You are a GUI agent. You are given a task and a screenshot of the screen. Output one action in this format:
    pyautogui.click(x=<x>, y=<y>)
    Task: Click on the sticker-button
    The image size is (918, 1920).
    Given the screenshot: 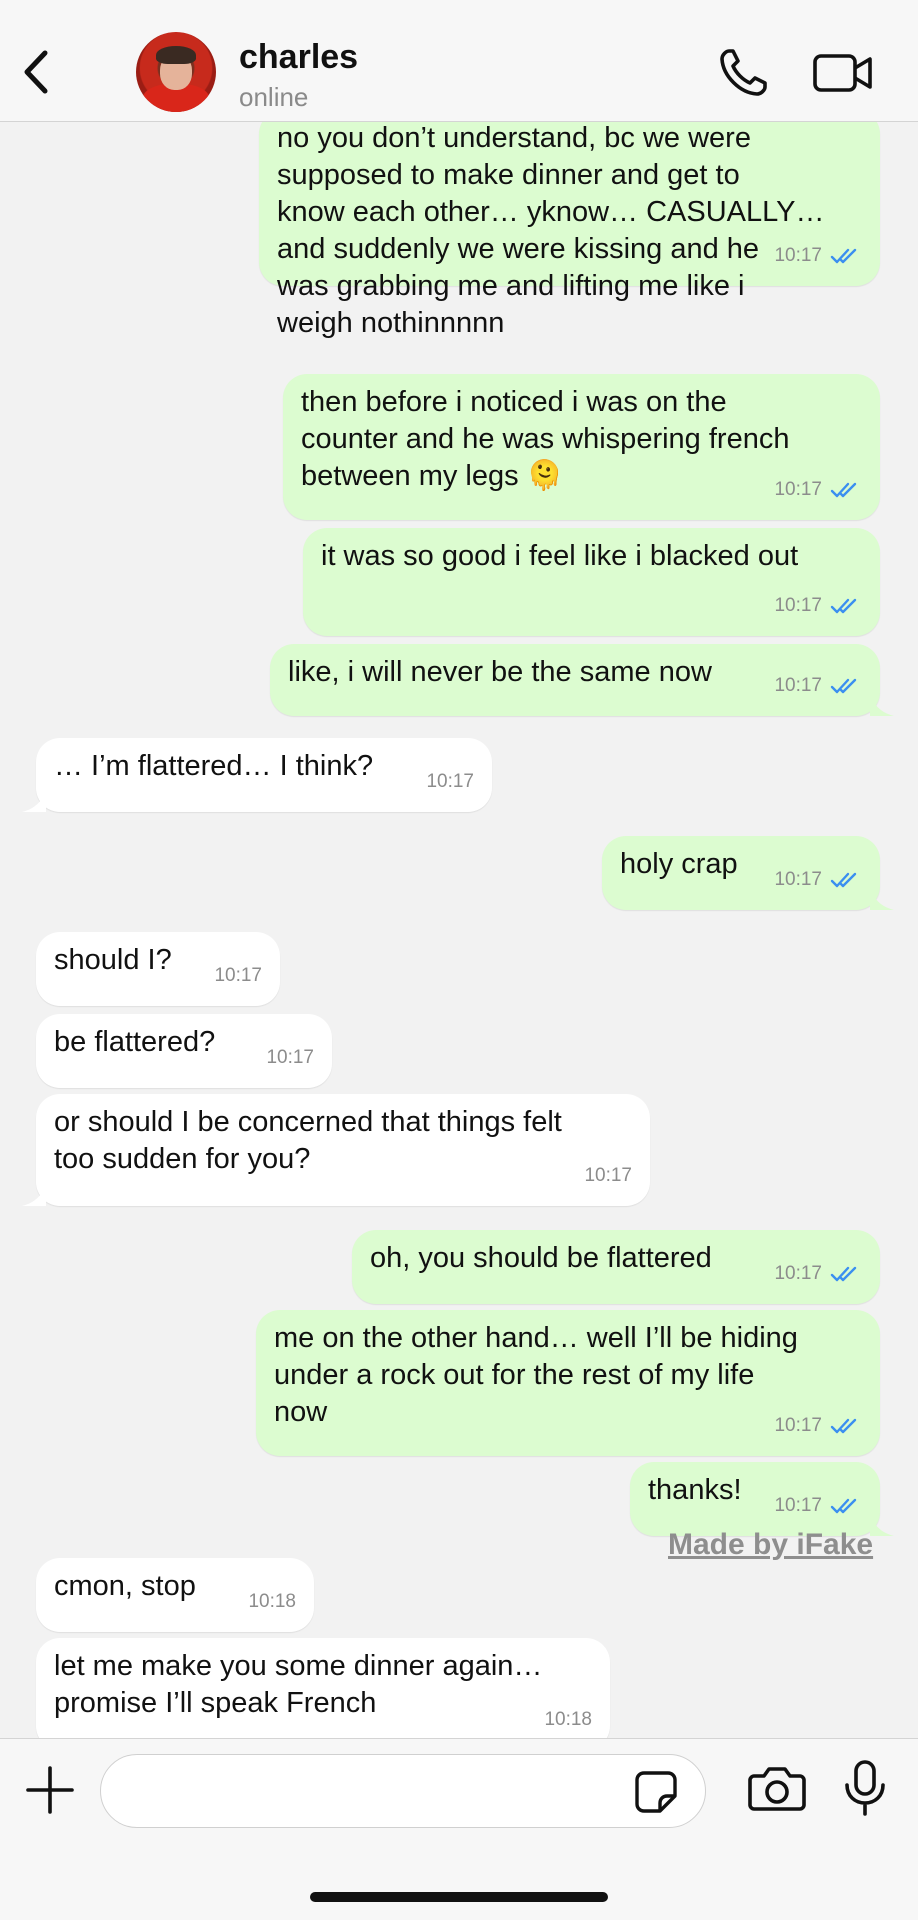 What is the action you would take?
    pyautogui.click(x=656, y=1792)
    